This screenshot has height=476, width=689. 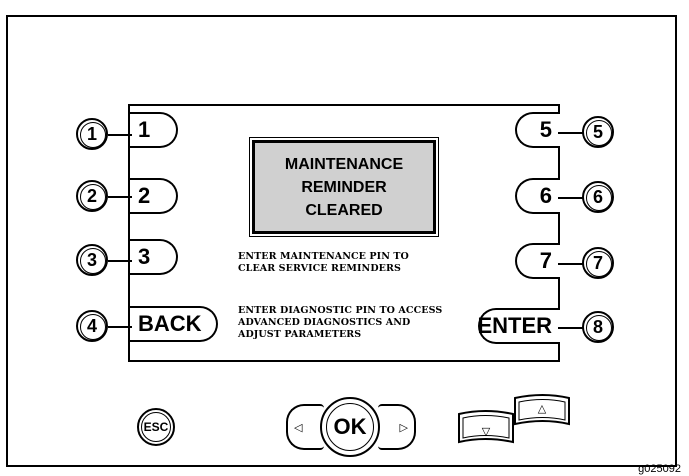 I want to click on figure-code: g025092, so click(x=659, y=469).